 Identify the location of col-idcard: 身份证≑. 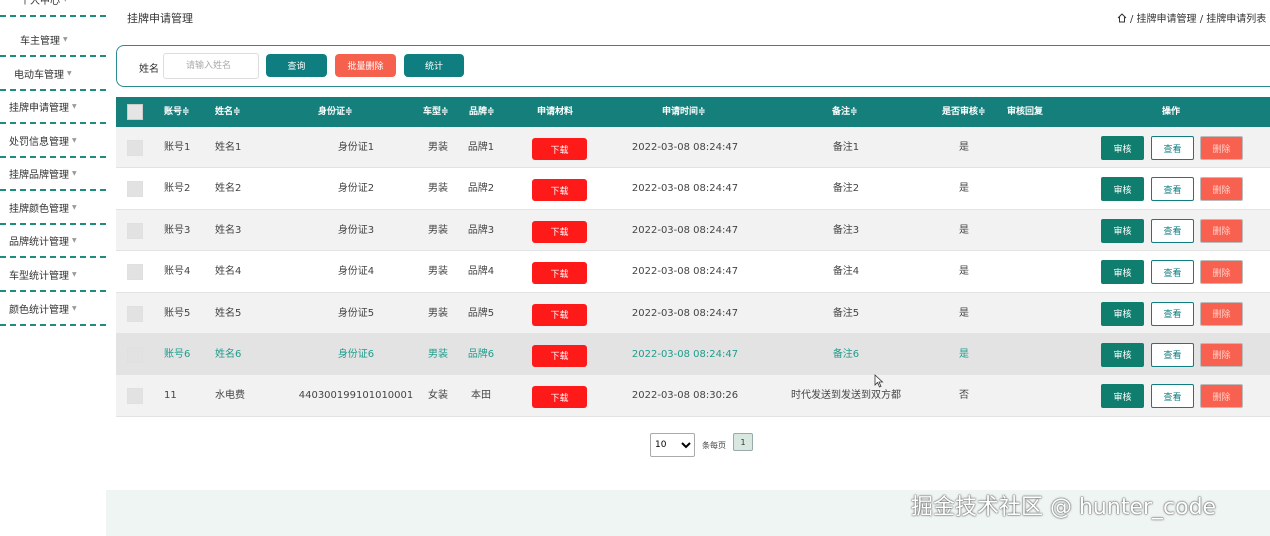
(335, 112).